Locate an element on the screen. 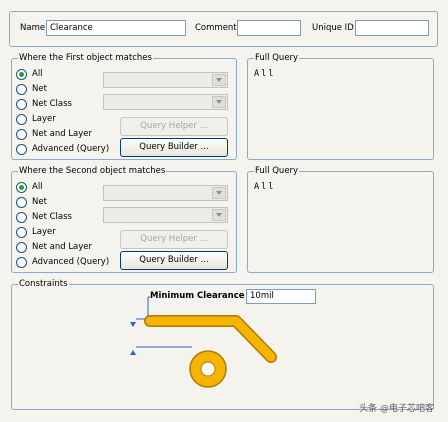 This screenshot has height=422, width=448. first-object-legend: Where the First object matches is located at coordinates (85, 58).